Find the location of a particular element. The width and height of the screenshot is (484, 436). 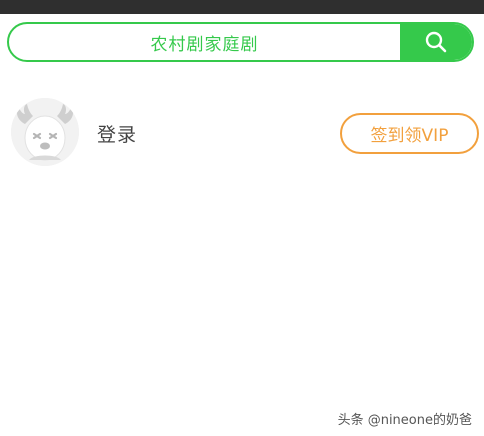

search-bar: 农村剧家庭剧 is located at coordinates (240, 42).